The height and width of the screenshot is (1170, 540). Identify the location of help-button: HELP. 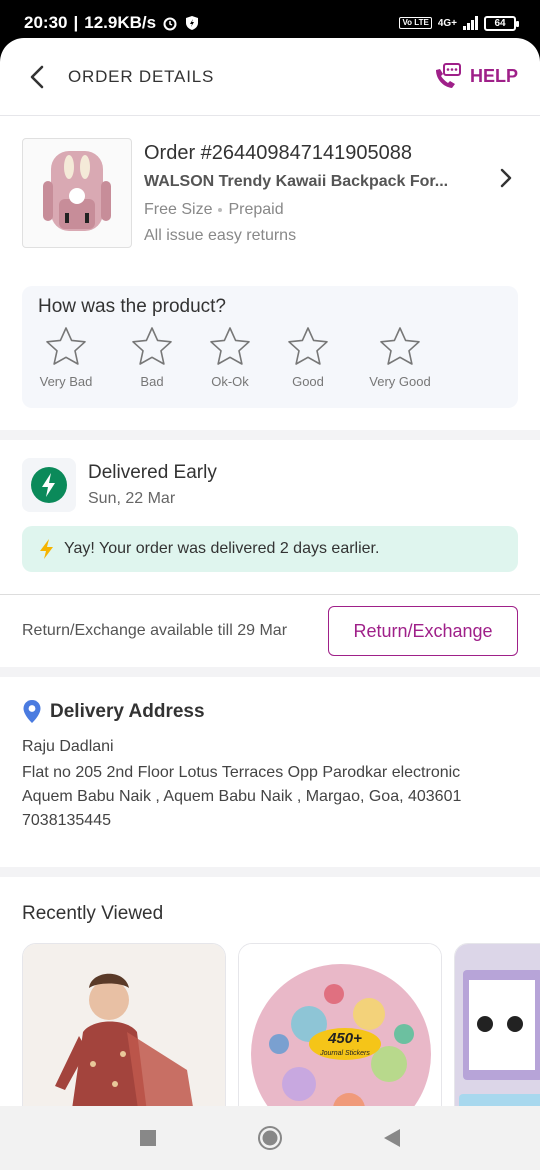
(475, 77).